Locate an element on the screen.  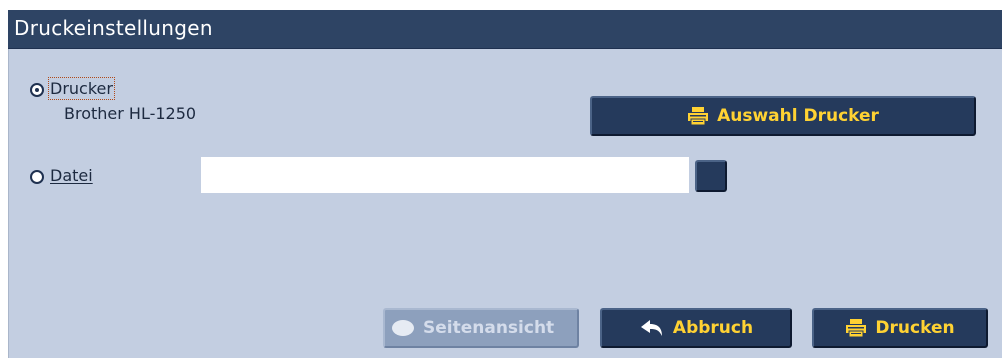
preview-label: Seitenansicht is located at coordinates (489, 328).